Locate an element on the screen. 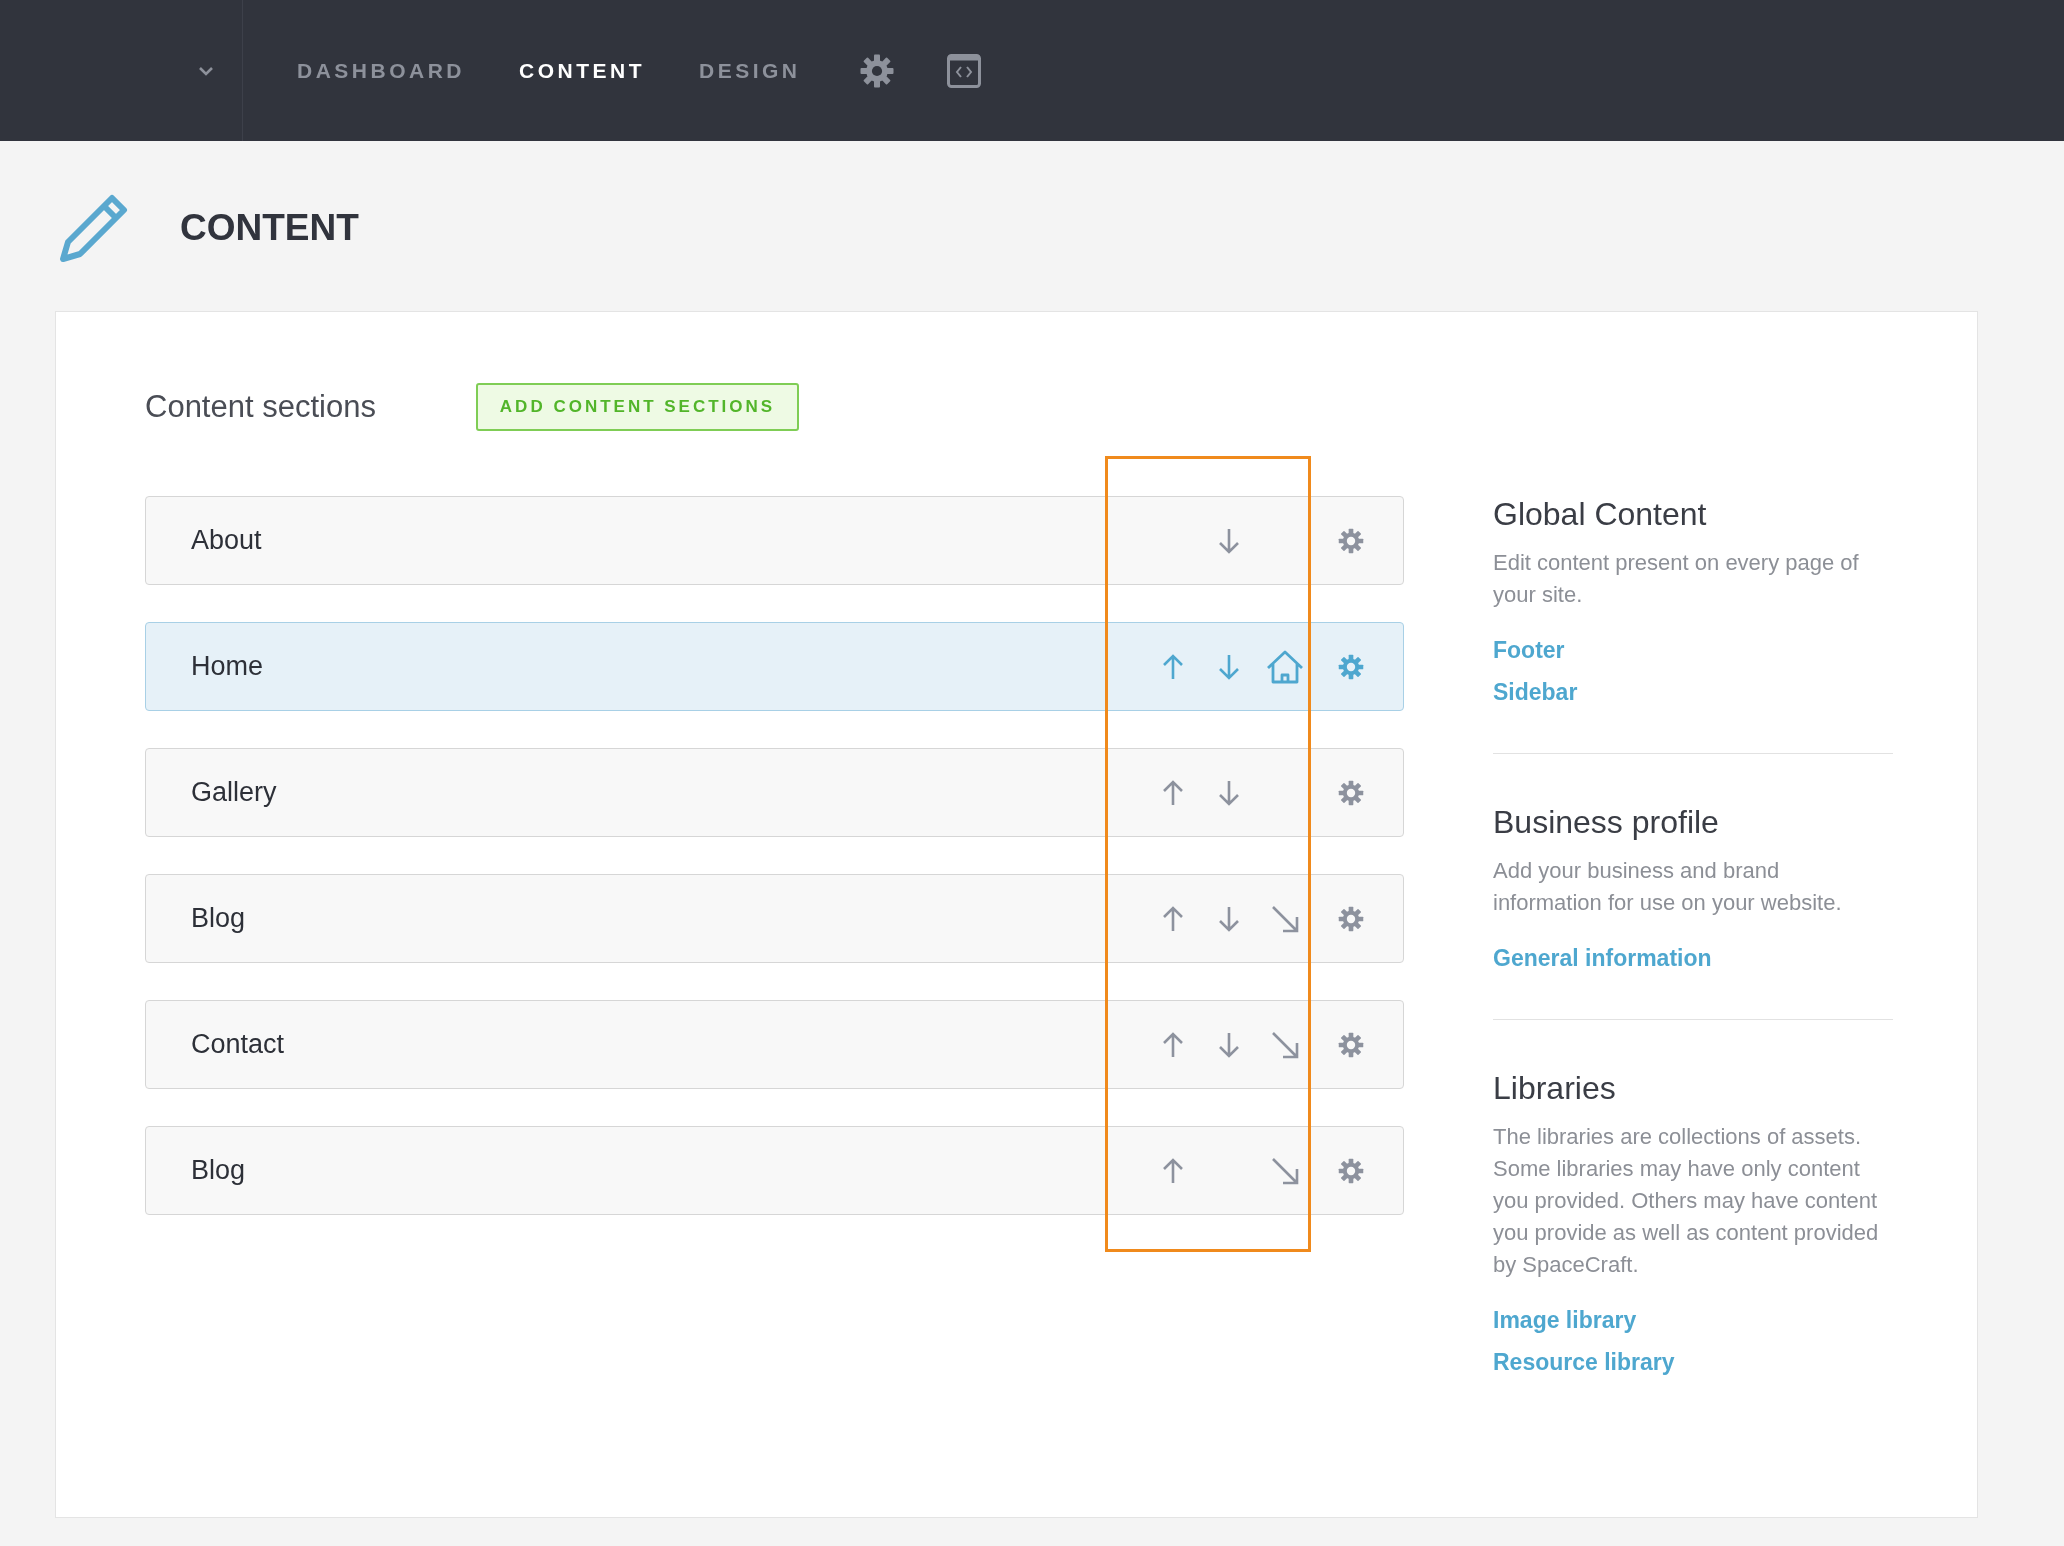 The height and width of the screenshot is (1546, 2064). content-section-row: Gallery is located at coordinates (774, 792).